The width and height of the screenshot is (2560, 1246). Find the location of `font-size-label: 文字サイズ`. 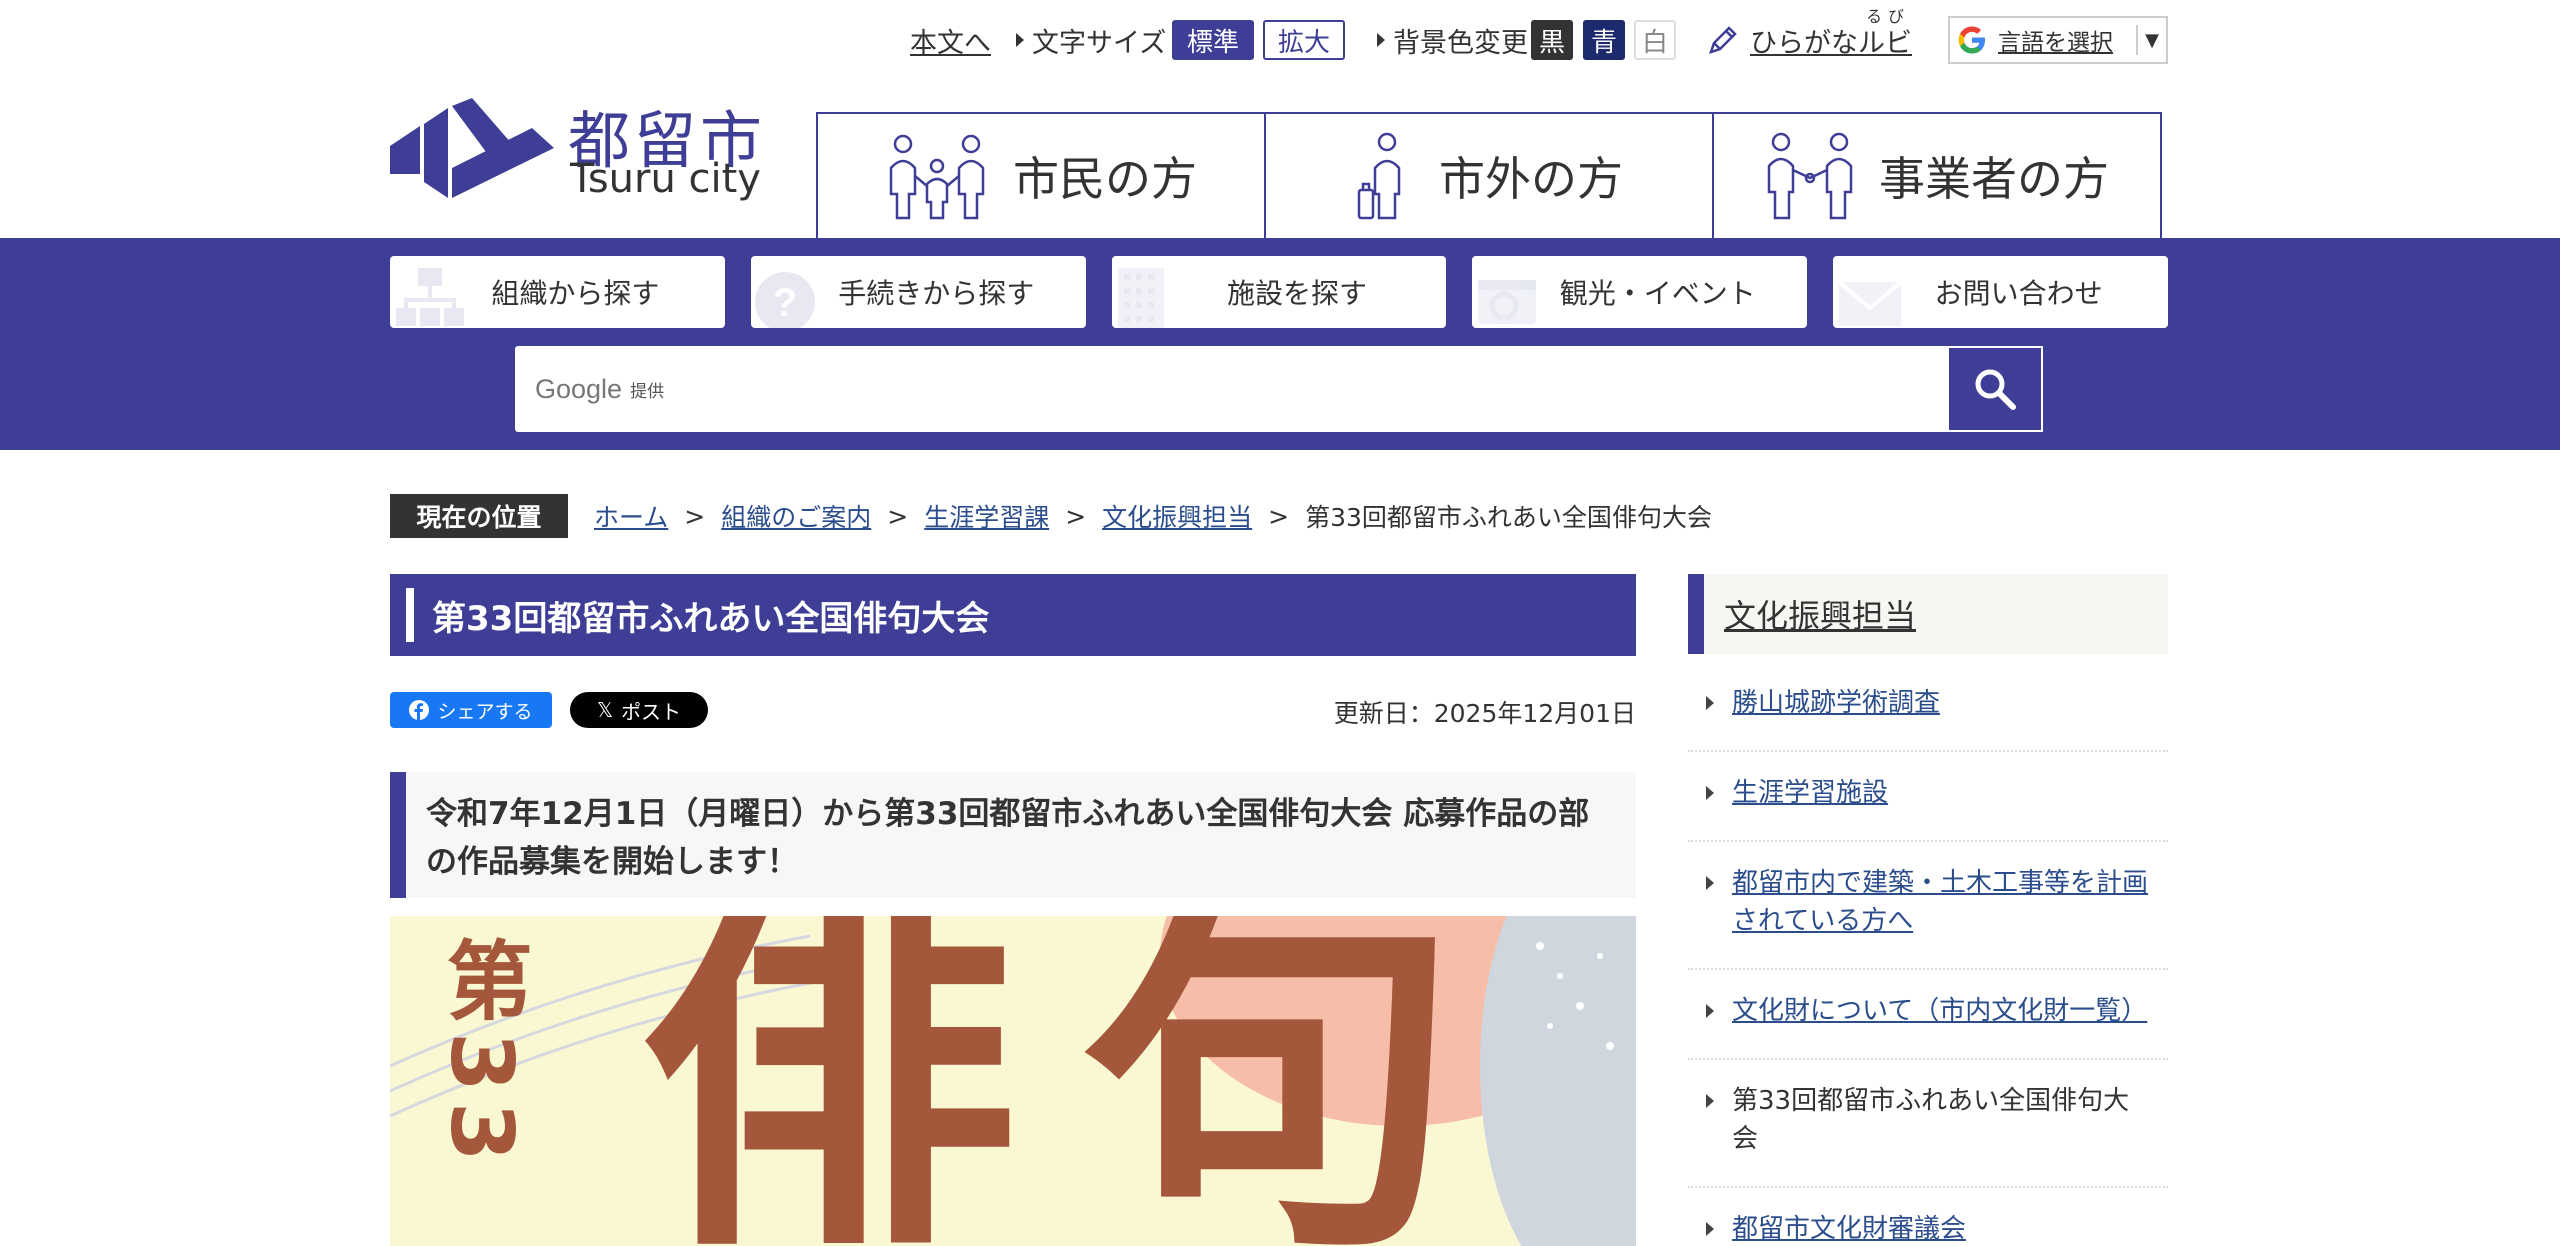

font-size-label: 文字サイズ is located at coordinates (1091, 40).